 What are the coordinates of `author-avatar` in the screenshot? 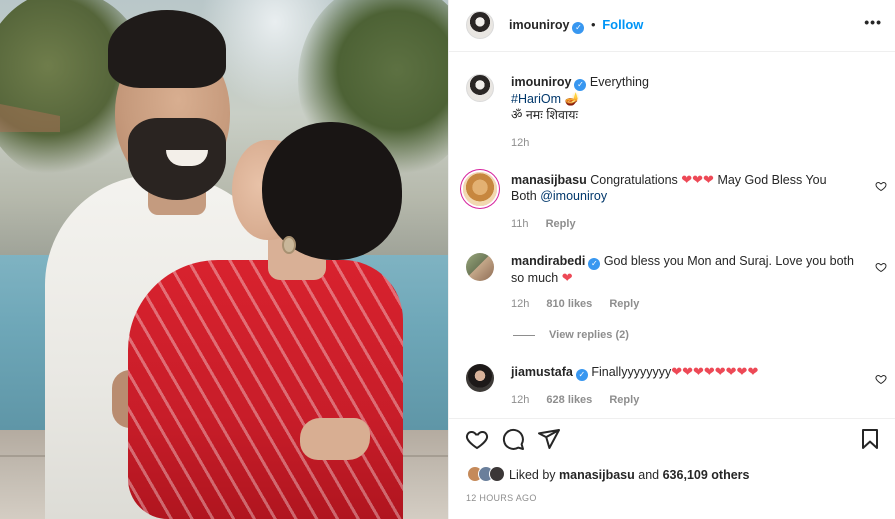 It's located at (480, 25).